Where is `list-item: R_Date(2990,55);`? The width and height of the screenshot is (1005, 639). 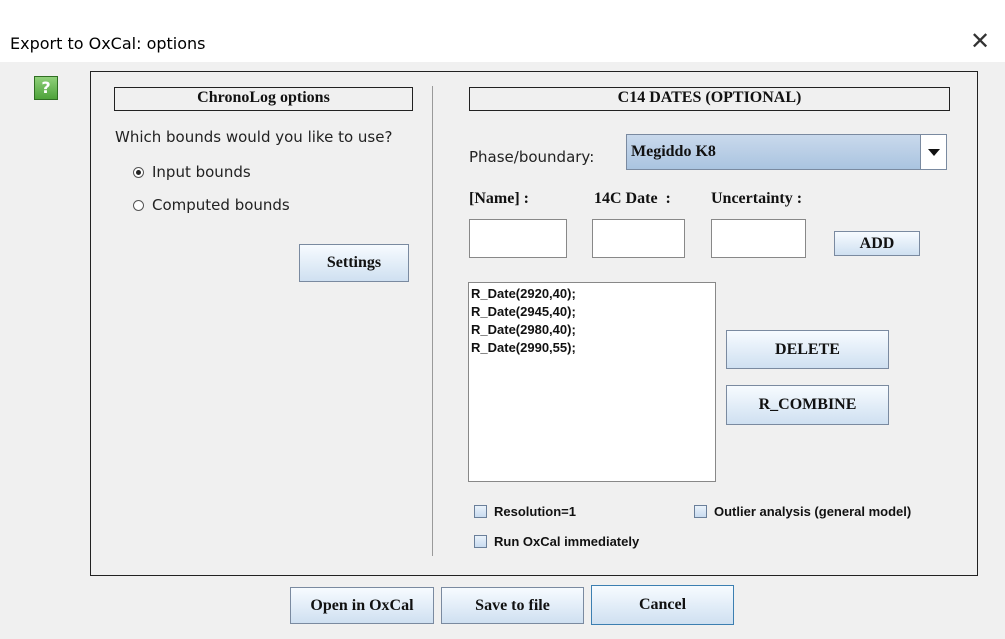 list-item: R_Date(2990,55); is located at coordinates (523, 348).